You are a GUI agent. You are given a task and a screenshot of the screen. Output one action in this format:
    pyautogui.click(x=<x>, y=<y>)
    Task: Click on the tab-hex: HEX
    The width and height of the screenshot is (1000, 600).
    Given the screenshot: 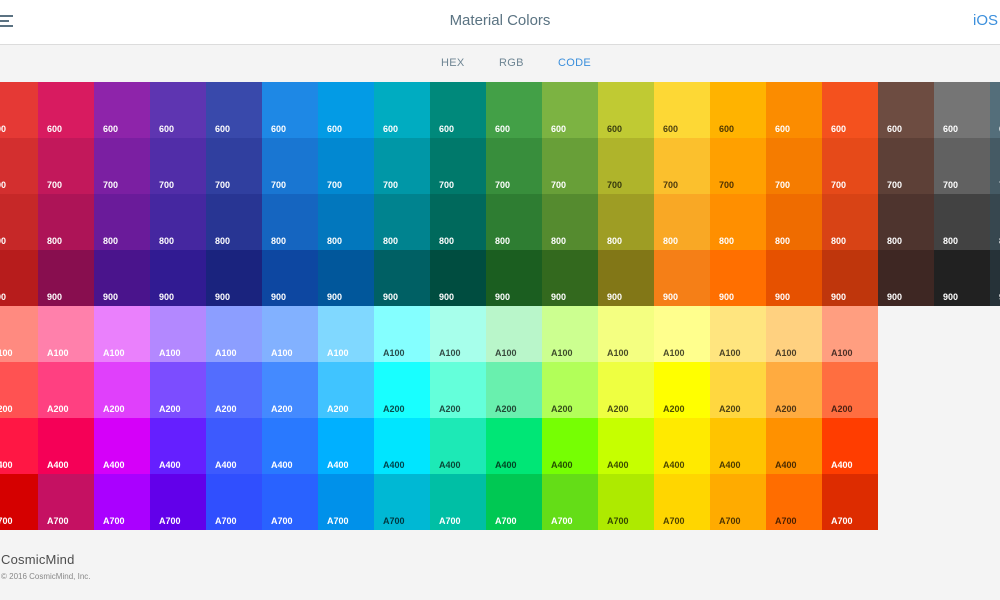 What is the action you would take?
    pyautogui.click(x=453, y=63)
    